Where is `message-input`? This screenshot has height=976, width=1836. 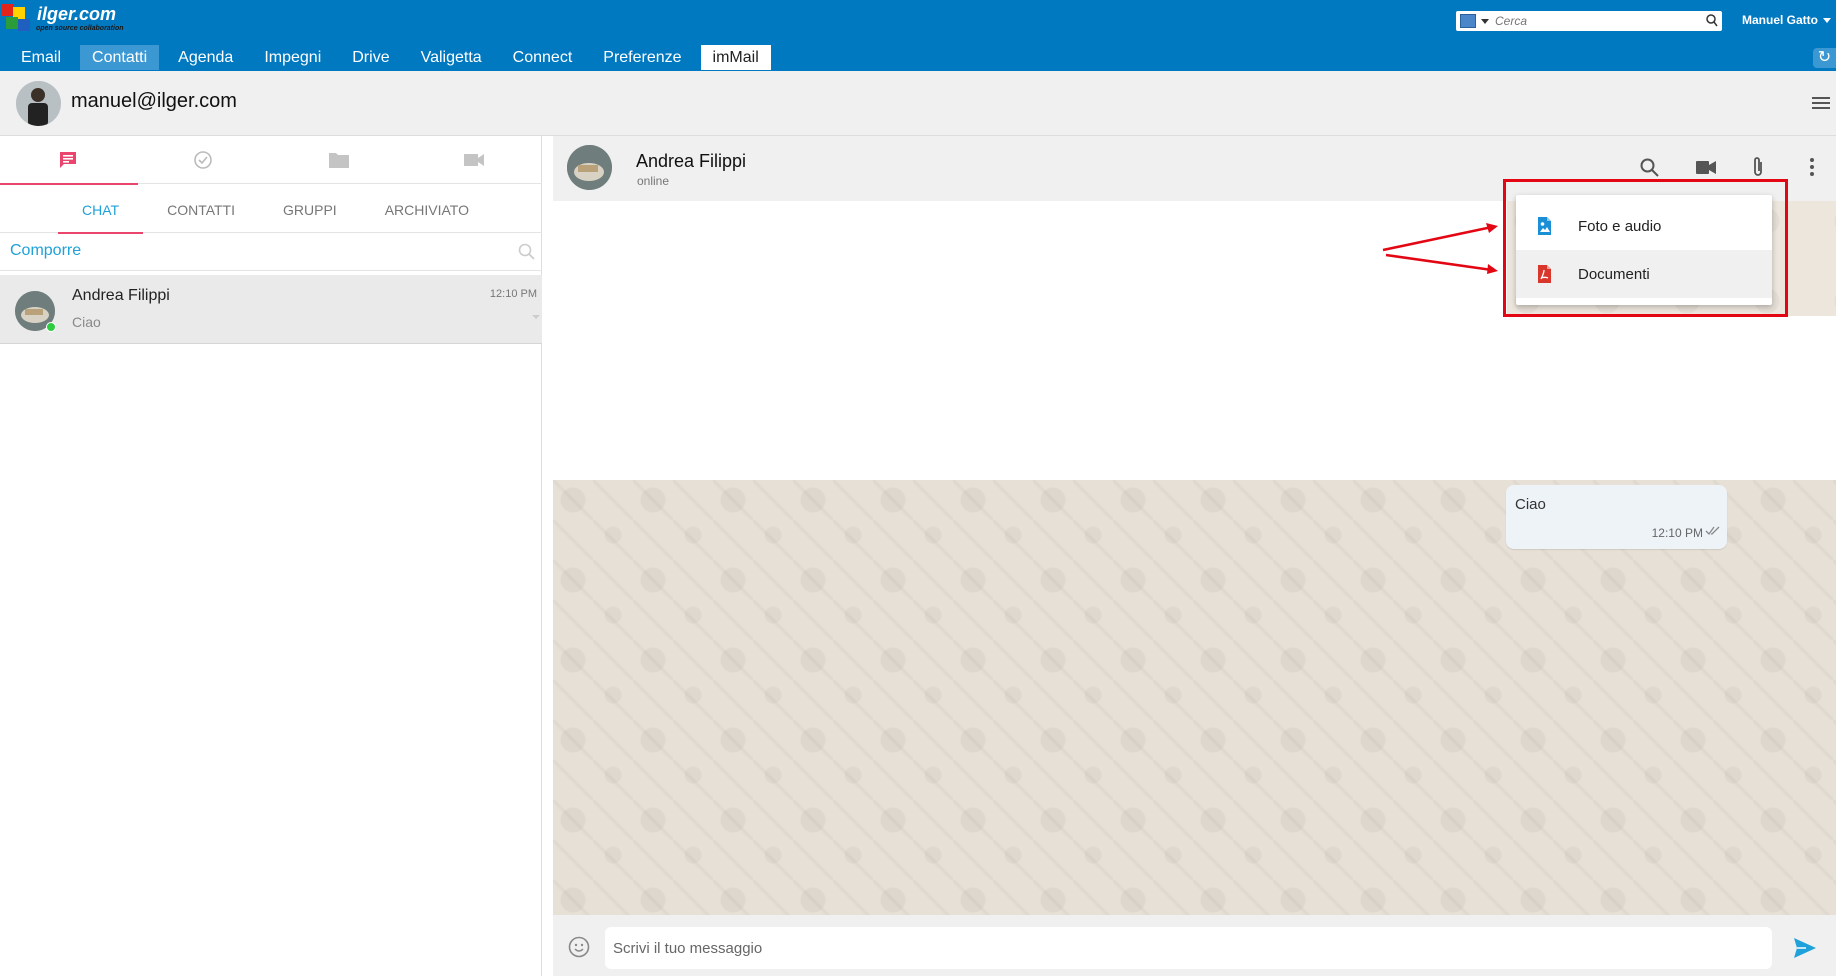
message-input is located at coordinates (1188, 948).